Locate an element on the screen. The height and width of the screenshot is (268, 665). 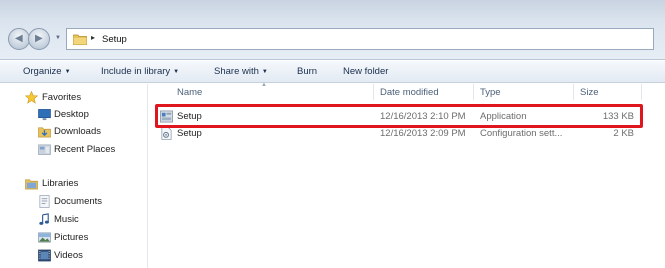
recent-locations-dropdown-icon: ▼ is located at coordinates (58, 38).